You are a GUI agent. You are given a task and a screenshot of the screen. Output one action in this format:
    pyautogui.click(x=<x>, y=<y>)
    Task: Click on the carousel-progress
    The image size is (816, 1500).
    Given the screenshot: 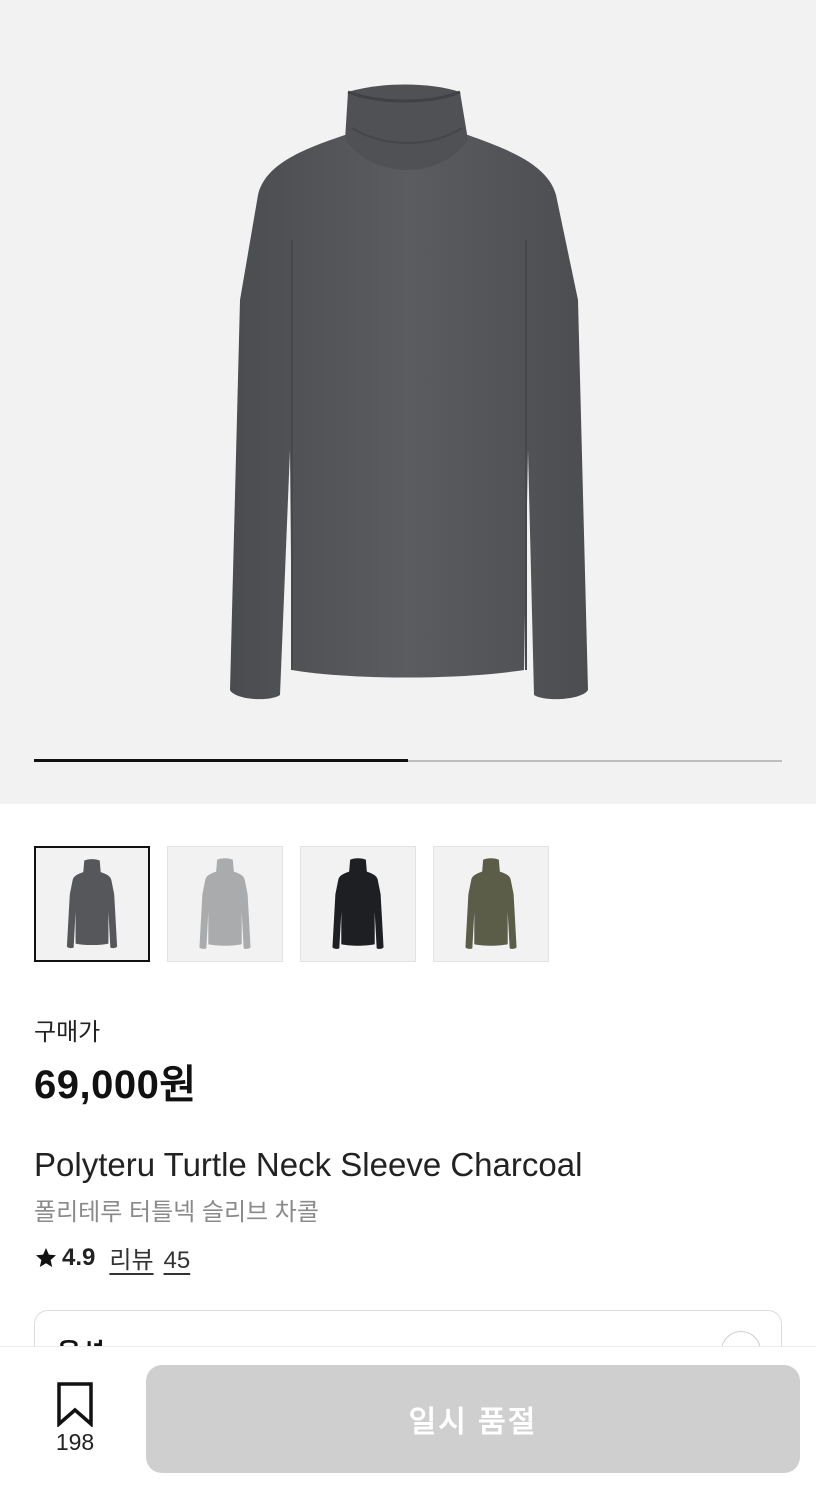 What is the action you would take?
    pyautogui.click(x=408, y=760)
    